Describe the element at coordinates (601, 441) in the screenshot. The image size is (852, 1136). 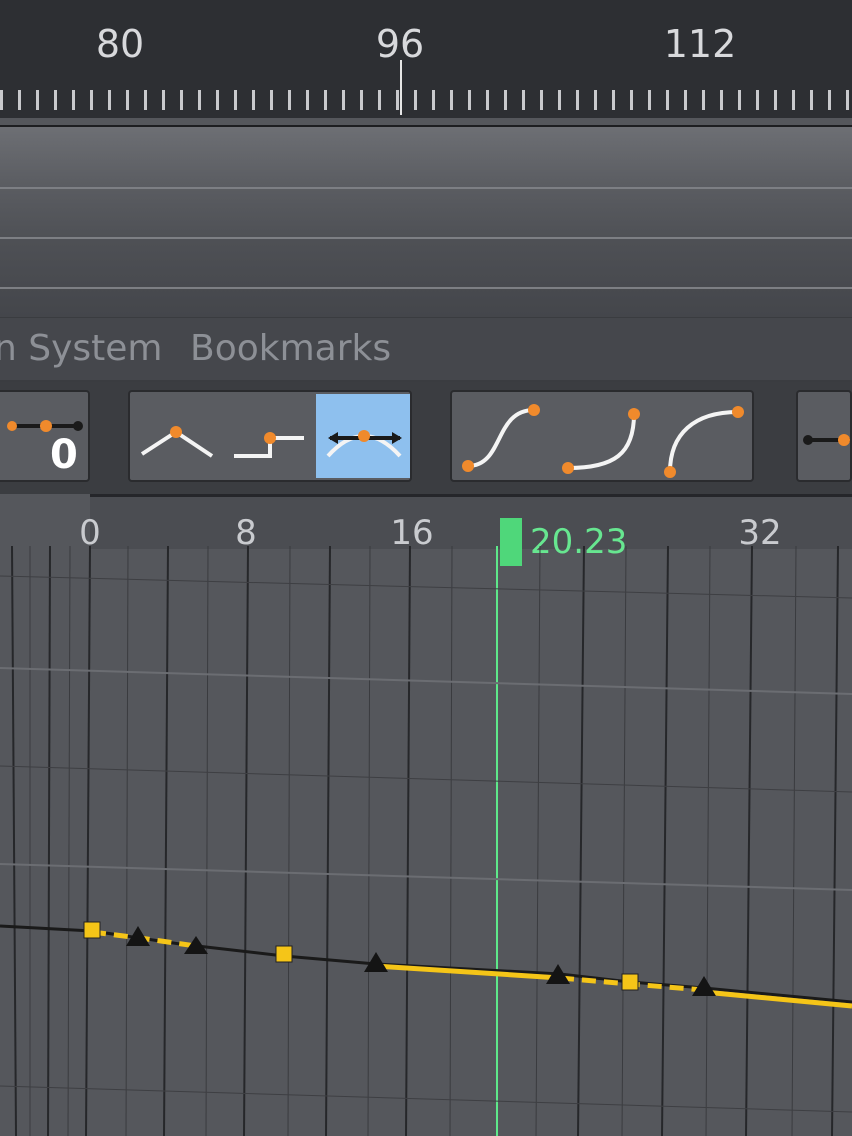
I see `ease-in-icon` at that location.